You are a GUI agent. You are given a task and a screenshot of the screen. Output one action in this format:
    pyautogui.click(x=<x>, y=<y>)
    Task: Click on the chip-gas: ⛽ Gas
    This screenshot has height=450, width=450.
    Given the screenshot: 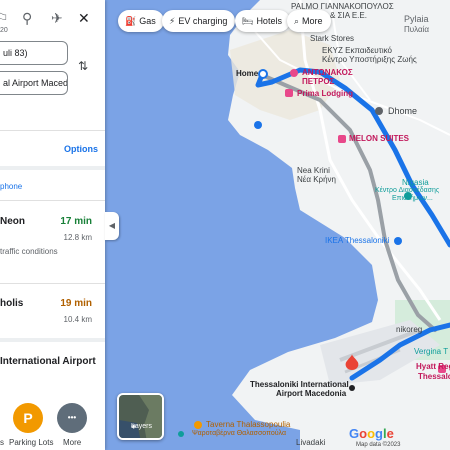 What is the action you would take?
    pyautogui.click(x=141, y=21)
    